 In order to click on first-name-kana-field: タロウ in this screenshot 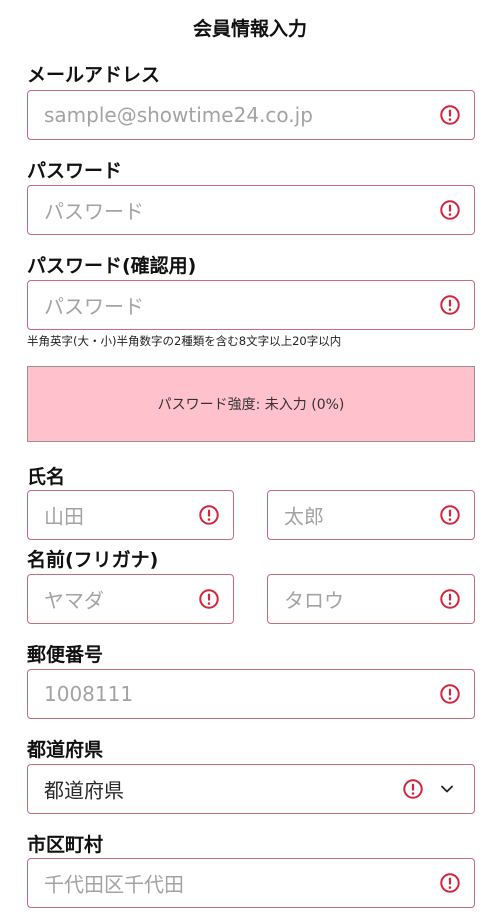, I will do `click(371, 599)`.